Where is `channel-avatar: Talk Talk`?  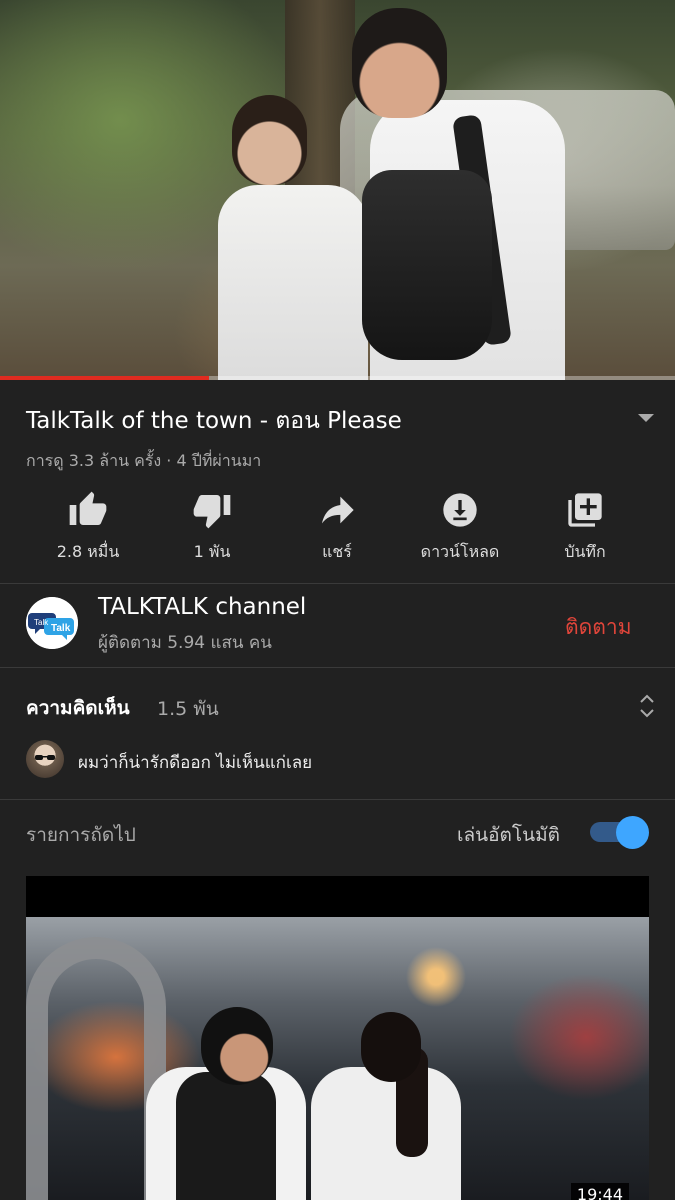
channel-avatar: Talk Talk is located at coordinates (52, 623).